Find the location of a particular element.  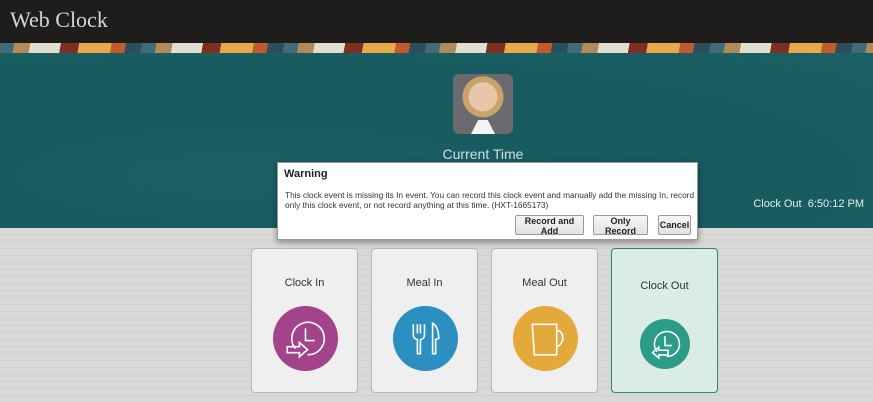

current-time-label: Current Time is located at coordinates (483, 154).